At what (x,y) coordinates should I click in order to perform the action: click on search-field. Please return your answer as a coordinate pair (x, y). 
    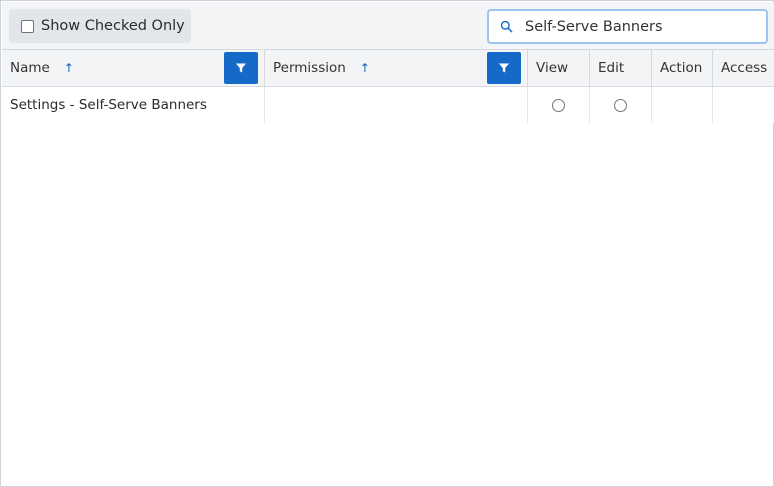
    Looking at the image, I should click on (627, 26).